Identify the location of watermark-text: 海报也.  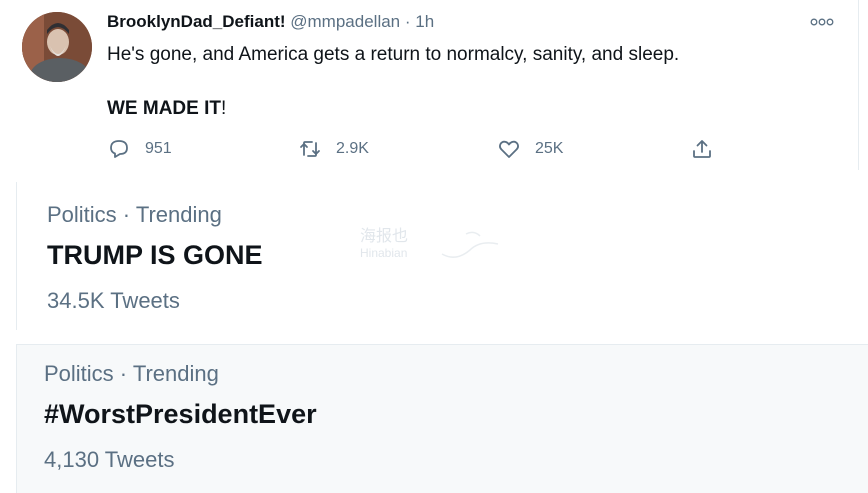
(384, 236).